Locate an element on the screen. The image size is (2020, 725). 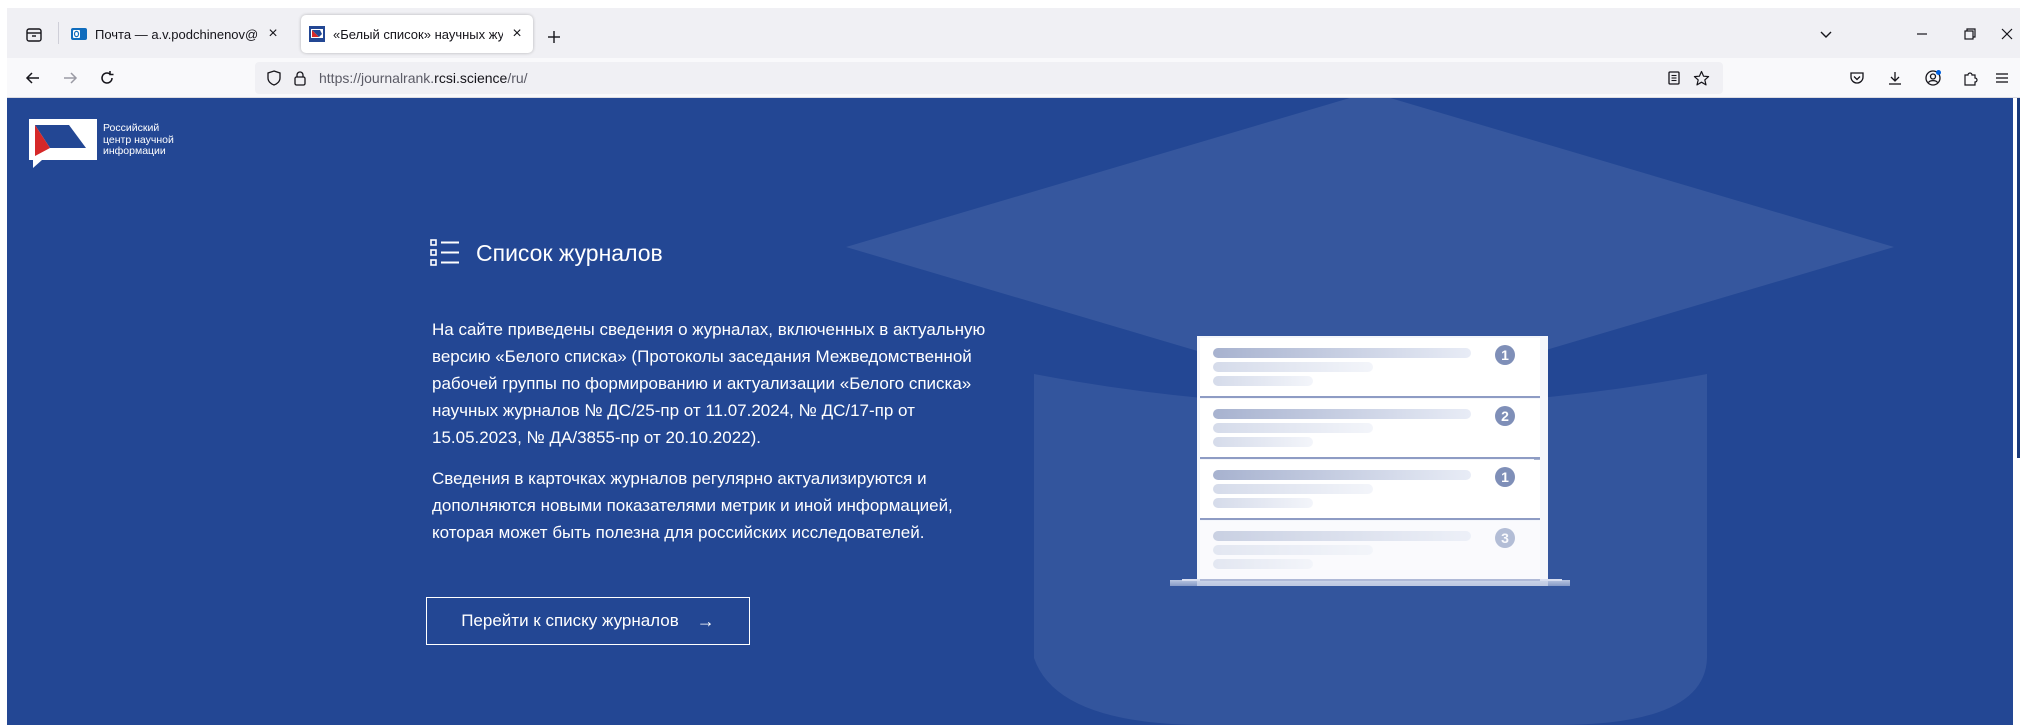
restore-icon is located at coordinates (1970, 34).